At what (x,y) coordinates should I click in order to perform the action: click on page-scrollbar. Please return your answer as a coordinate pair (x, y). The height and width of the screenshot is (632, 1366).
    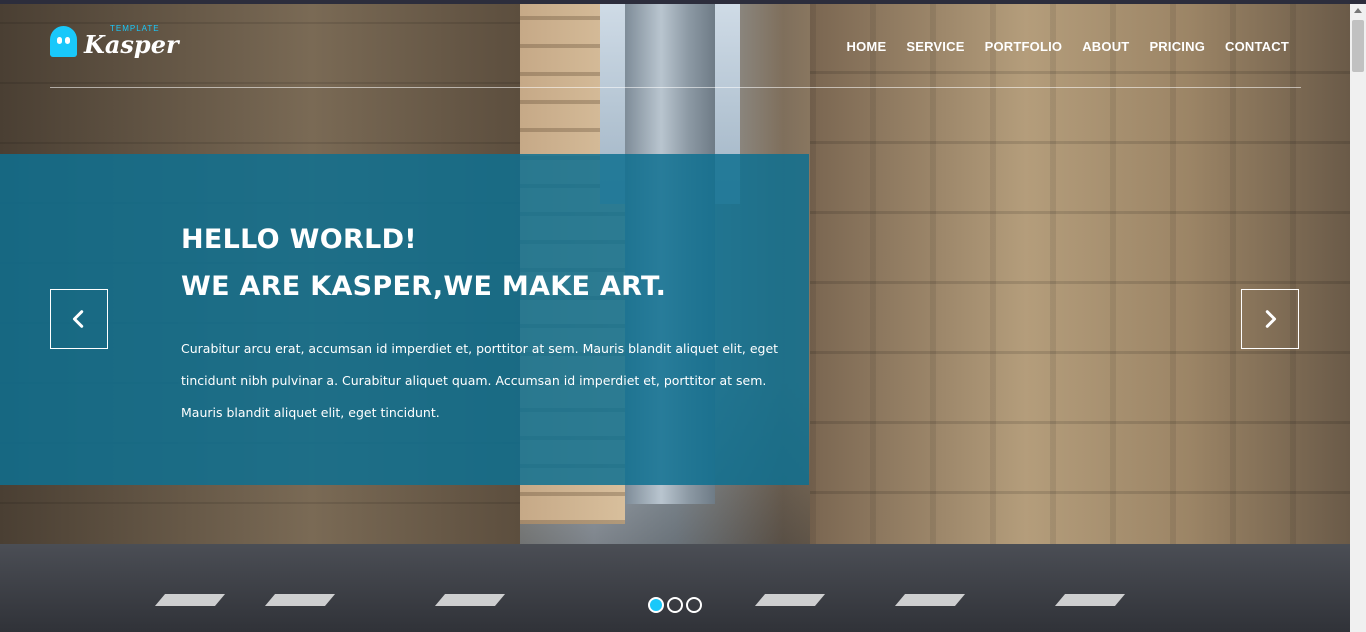
    Looking at the image, I should click on (1358, 318).